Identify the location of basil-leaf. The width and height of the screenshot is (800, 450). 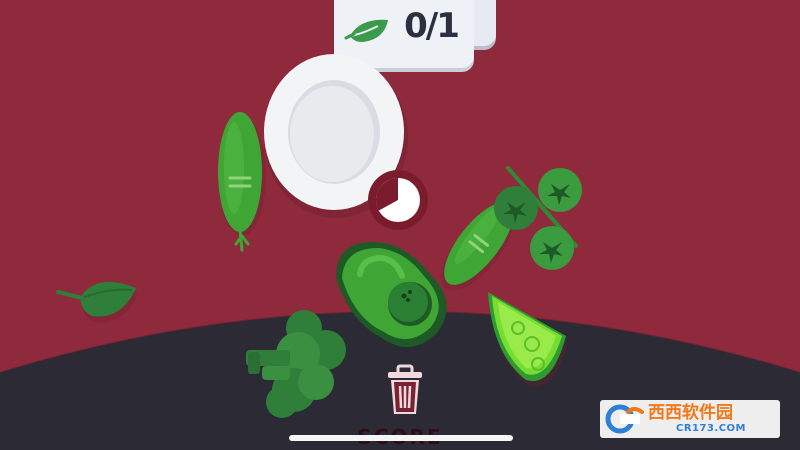
(98, 299).